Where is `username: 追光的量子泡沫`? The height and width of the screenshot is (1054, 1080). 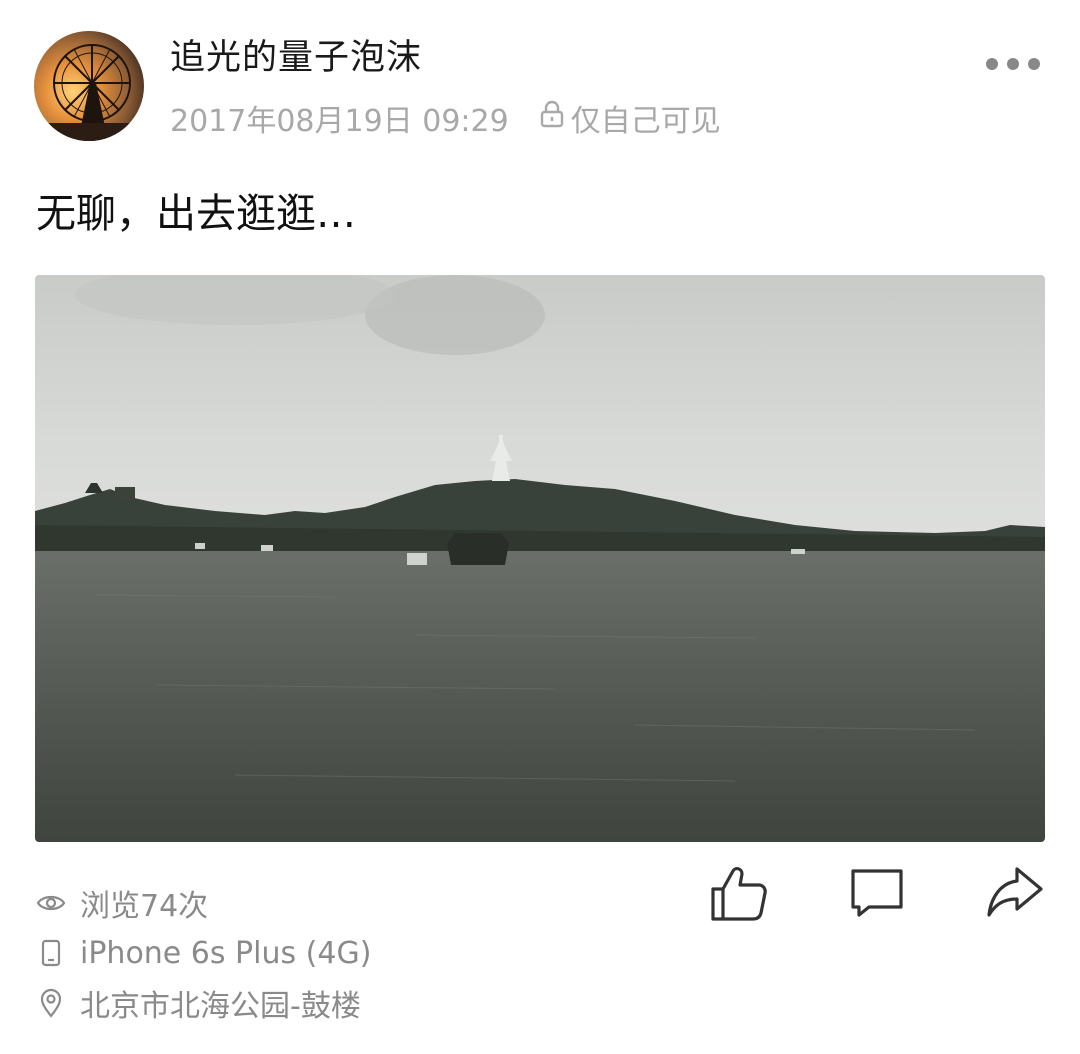 username: 追光的量子泡沫 is located at coordinates (296, 58).